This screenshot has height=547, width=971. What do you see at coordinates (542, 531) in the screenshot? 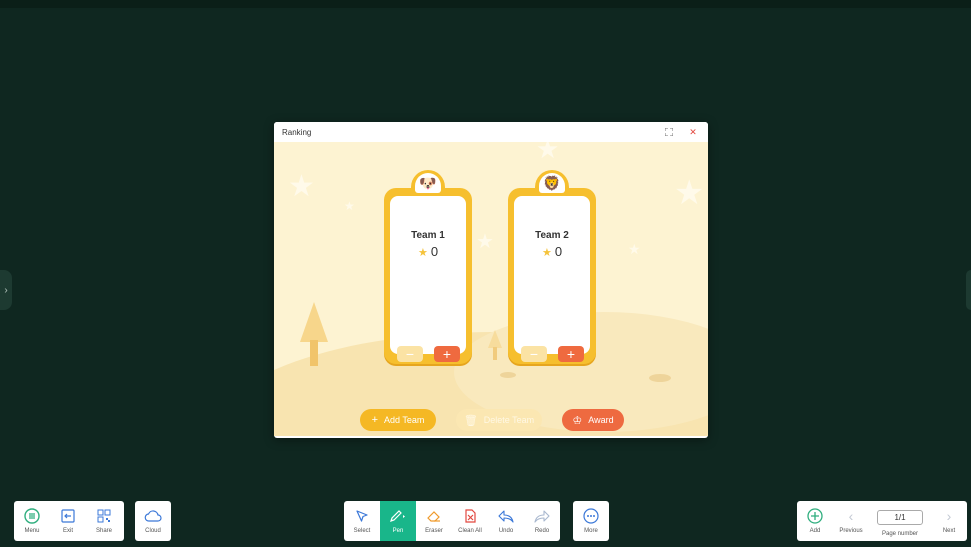
I see `redo-label: Redo` at bounding box center [542, 531].